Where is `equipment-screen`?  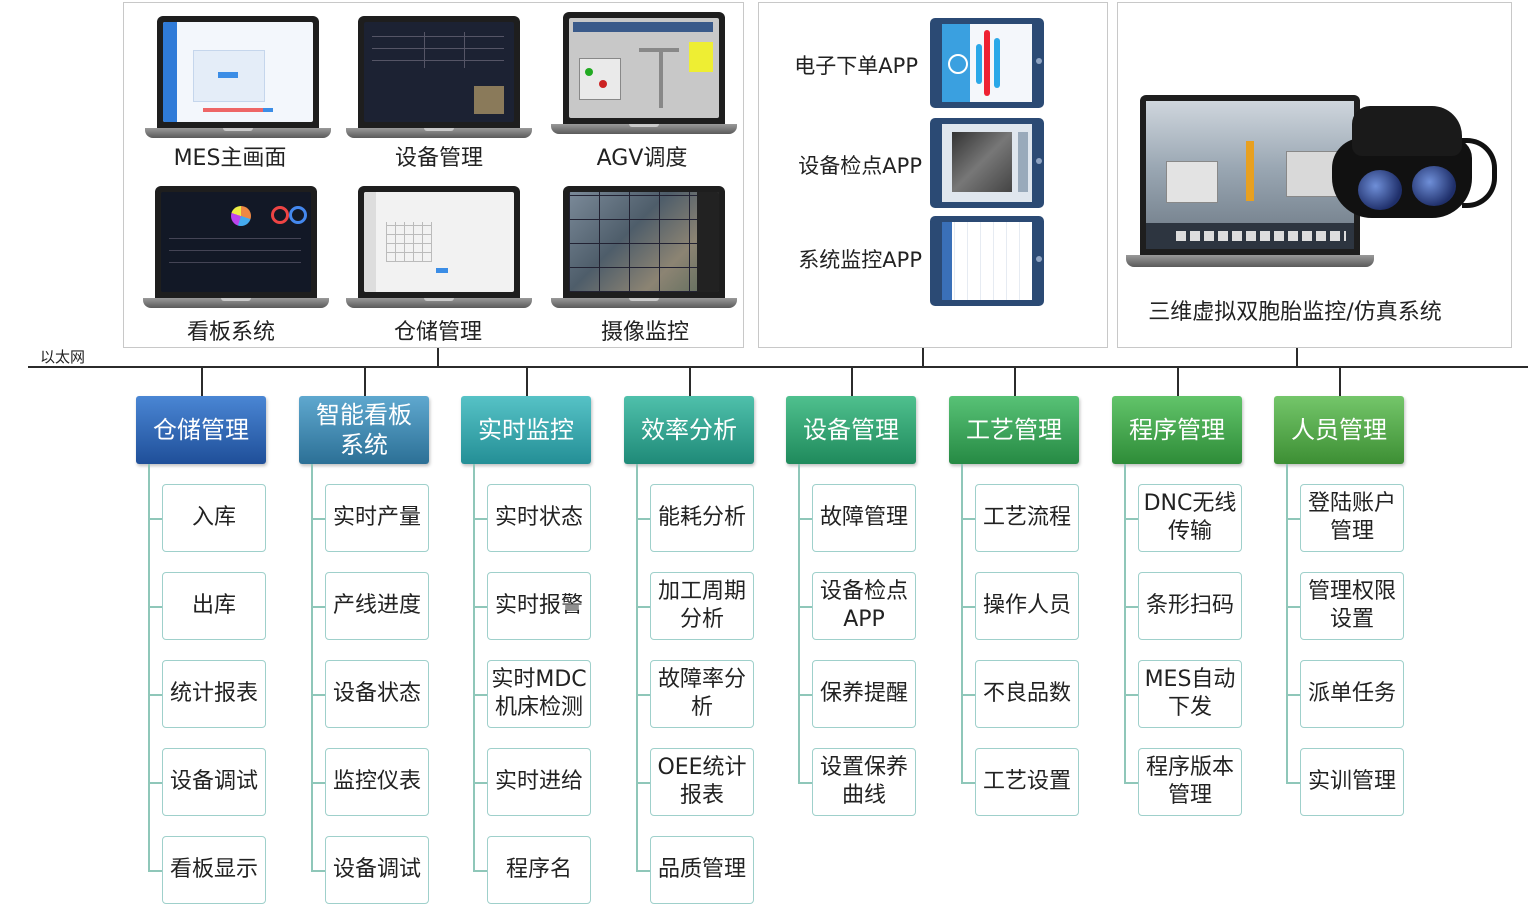 equipment-screen is located at coordinates (439, 72).